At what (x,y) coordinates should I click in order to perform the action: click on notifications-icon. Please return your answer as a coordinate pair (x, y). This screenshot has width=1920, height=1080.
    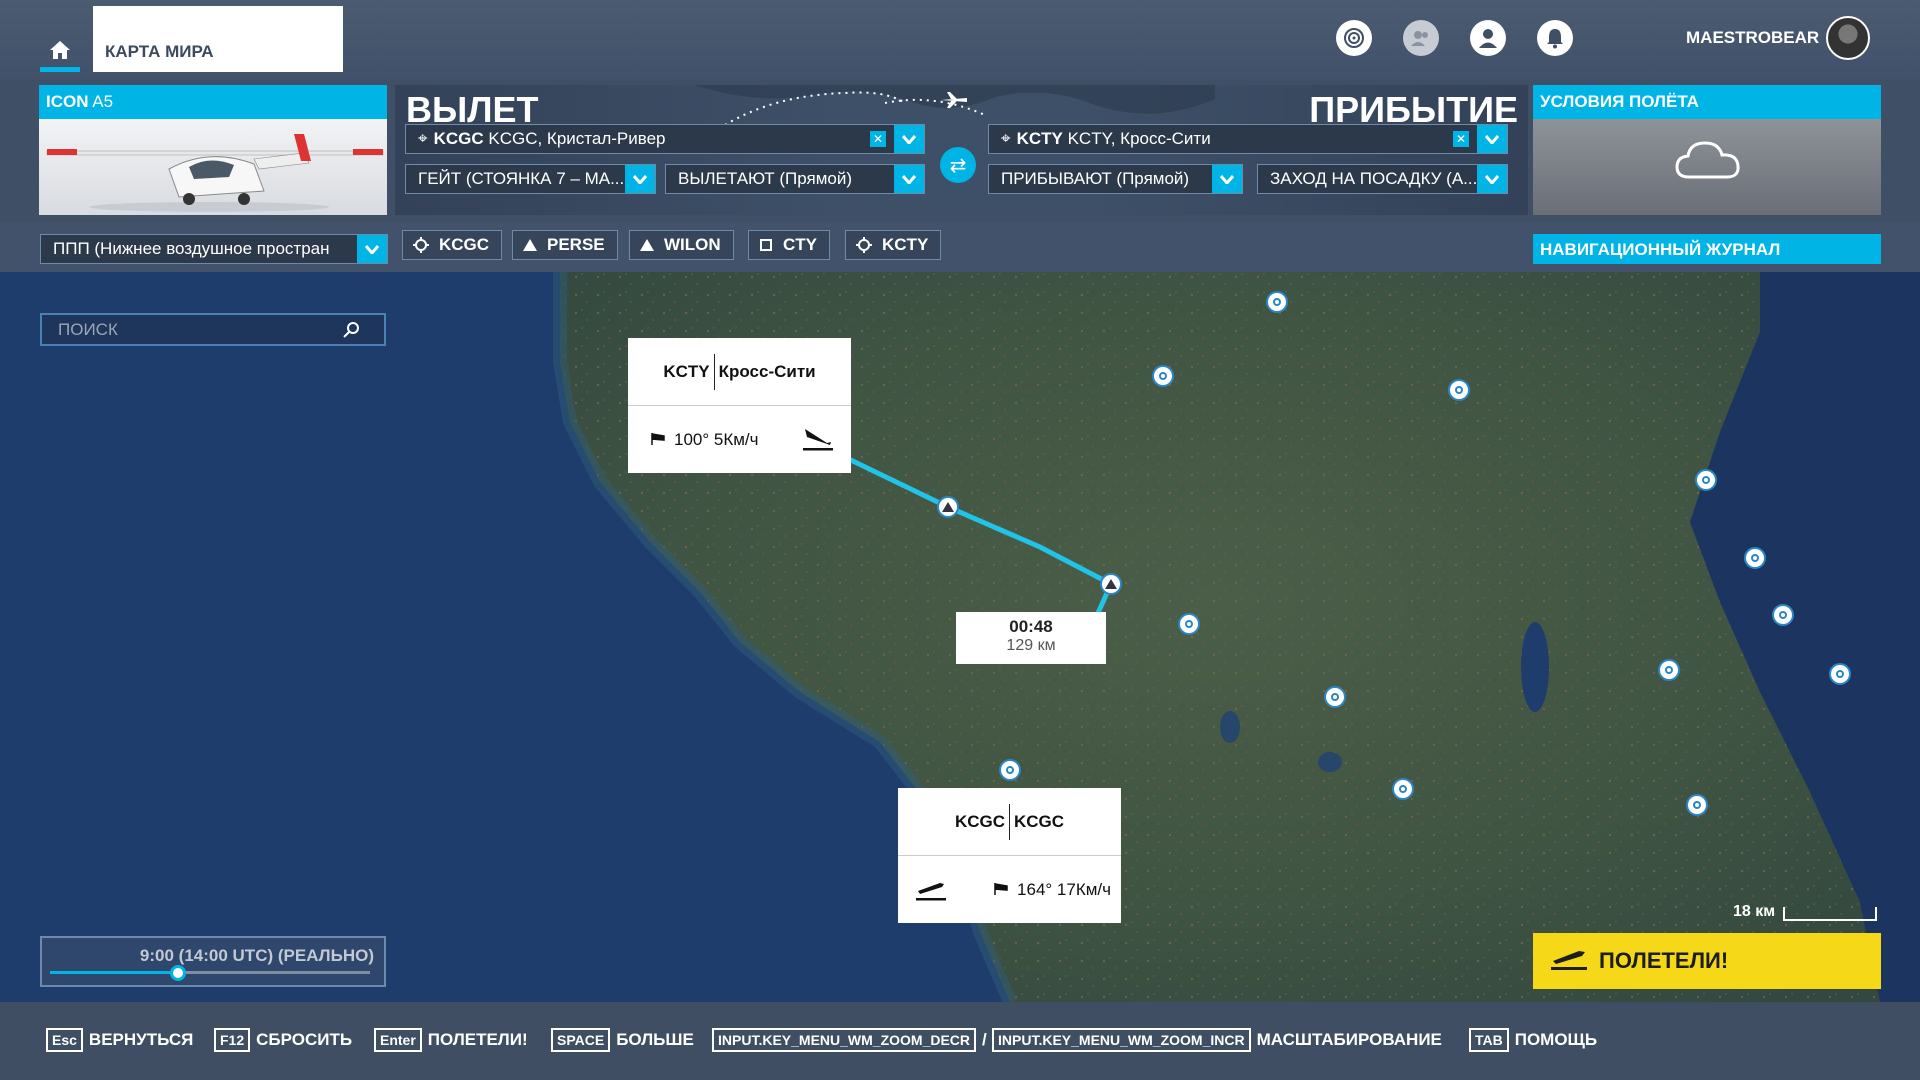
    Looking at the image, I should click on (1555, 38).